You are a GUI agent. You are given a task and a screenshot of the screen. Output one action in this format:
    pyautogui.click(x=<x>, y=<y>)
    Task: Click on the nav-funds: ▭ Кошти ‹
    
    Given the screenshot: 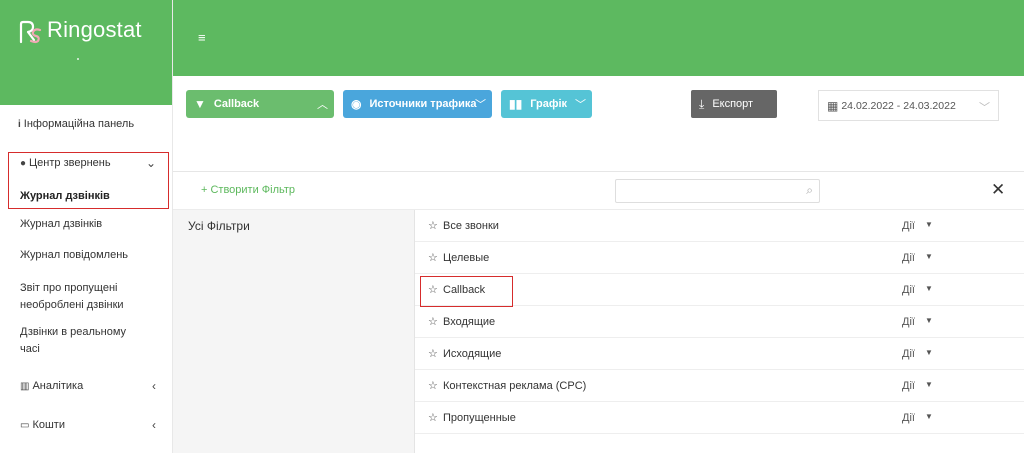 What is the action you would take?
    pyautogui.click(x=90, y=425)
    